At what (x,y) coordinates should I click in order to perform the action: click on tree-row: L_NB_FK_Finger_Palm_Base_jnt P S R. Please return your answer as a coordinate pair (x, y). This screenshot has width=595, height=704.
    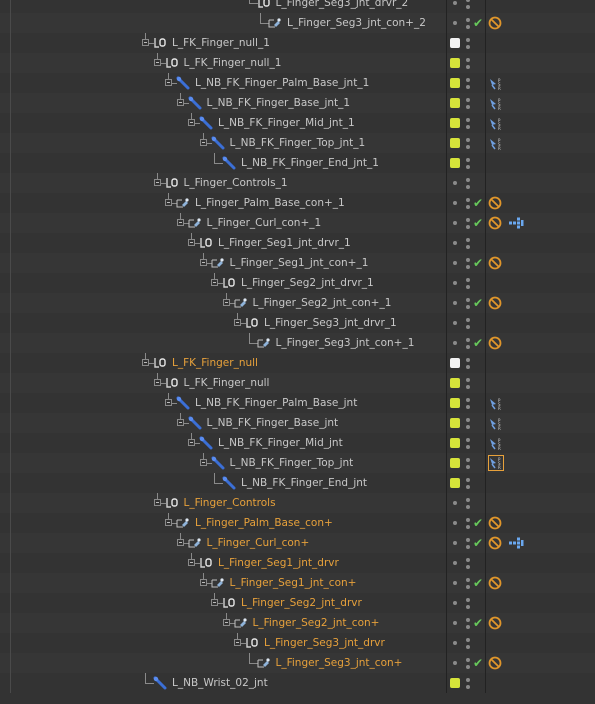
    Looking at the image, I should click on (297, 403).